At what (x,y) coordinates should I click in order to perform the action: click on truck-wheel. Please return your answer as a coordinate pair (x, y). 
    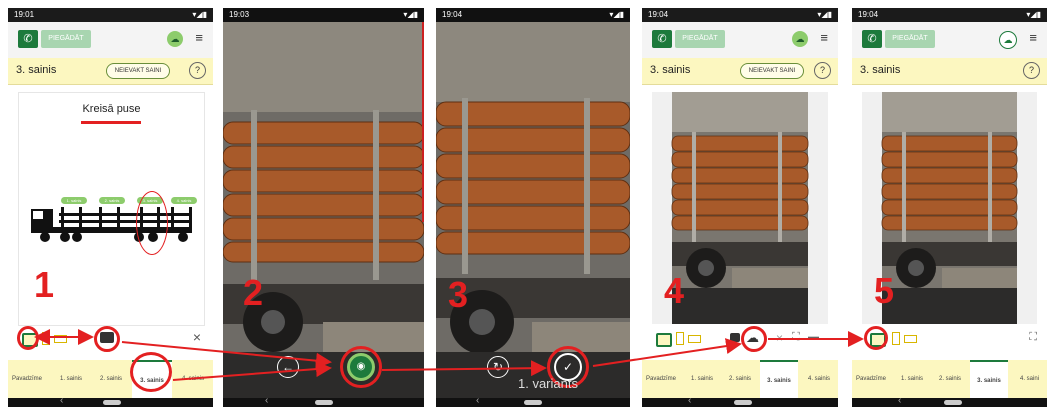
    Looking at the image, I should click on (45, 237).